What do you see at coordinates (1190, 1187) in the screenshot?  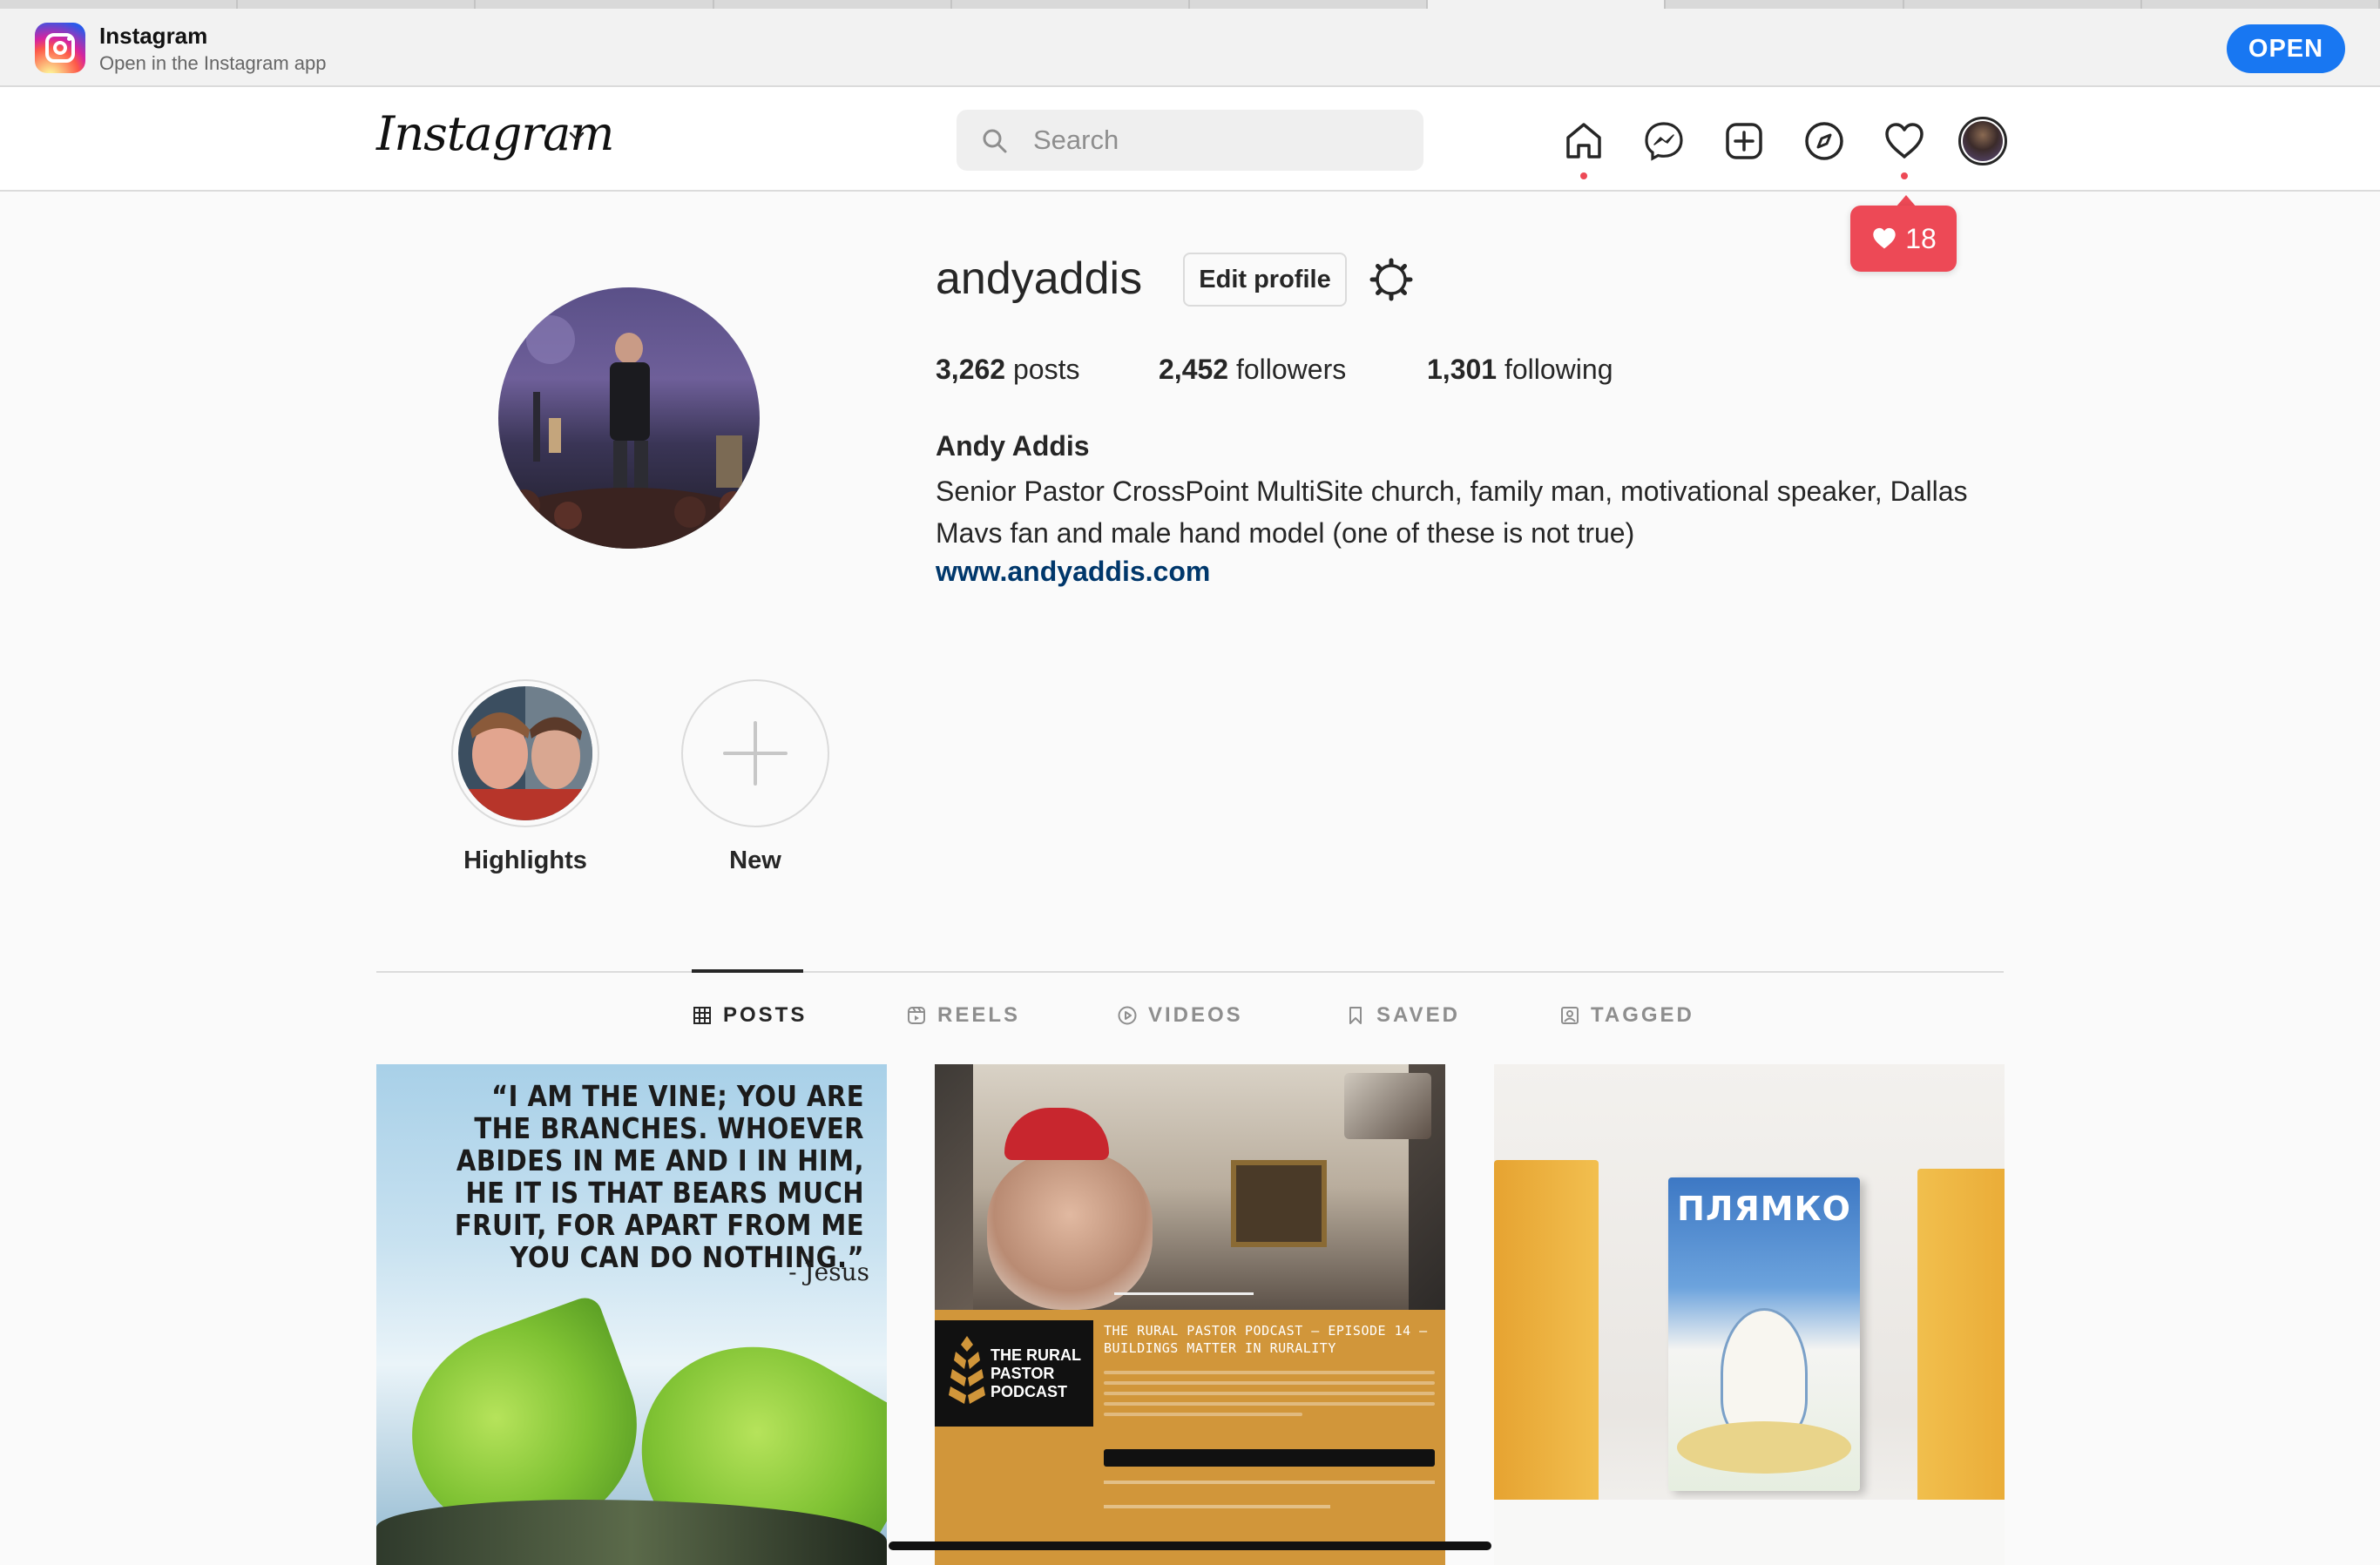 I see `video-call-frame` at bounding box center [1190, 1187].